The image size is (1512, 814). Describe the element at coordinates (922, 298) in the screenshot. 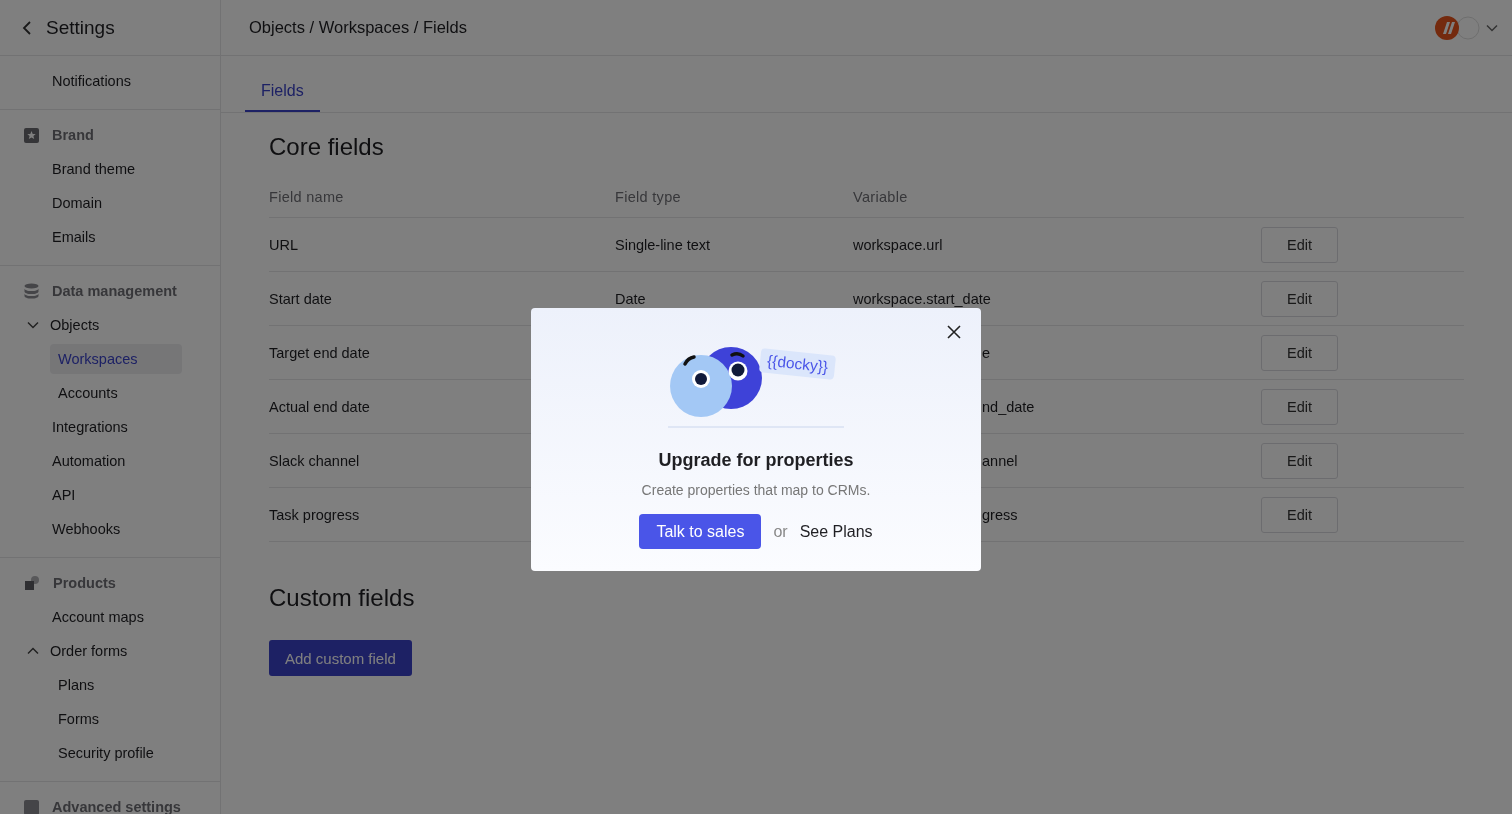

I see `table-cell: workspace.start_date` at that location.